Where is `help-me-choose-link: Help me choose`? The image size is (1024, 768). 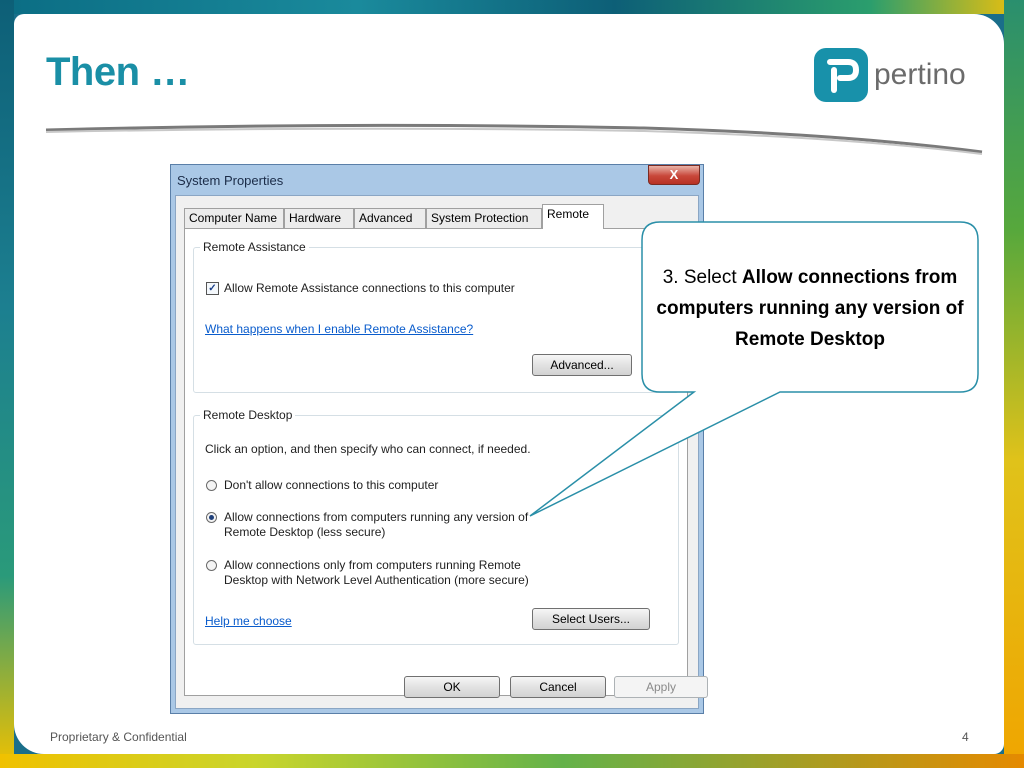
help-me-choose-link: Help me choose is located at coordinates (248, 621).